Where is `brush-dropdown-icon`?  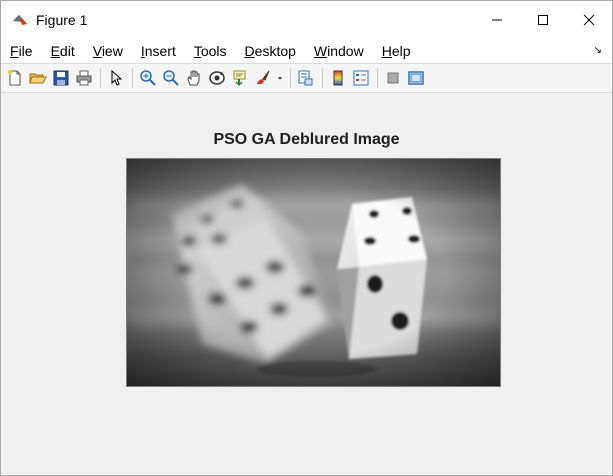 brush-dropdown-icon is located at coordinates (280, 78).